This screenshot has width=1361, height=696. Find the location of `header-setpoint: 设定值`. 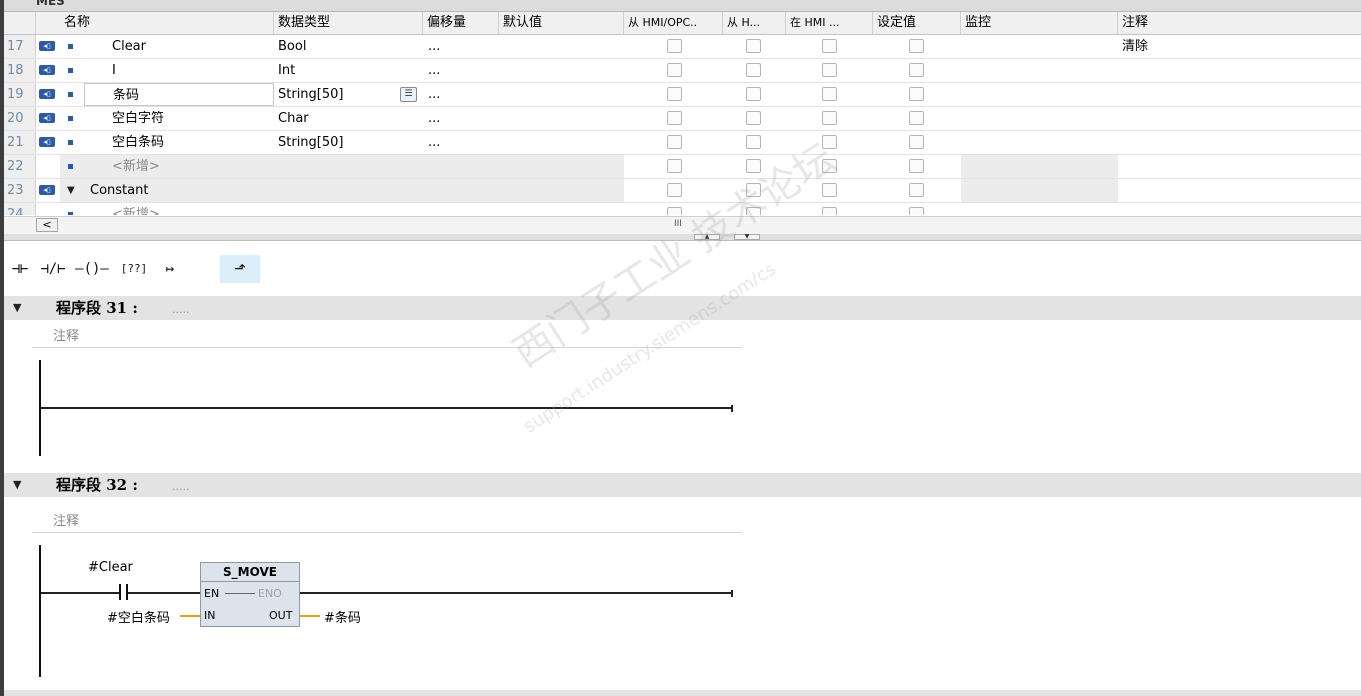

header-setpoint: 设定值 is located at coordinates (917, 23).